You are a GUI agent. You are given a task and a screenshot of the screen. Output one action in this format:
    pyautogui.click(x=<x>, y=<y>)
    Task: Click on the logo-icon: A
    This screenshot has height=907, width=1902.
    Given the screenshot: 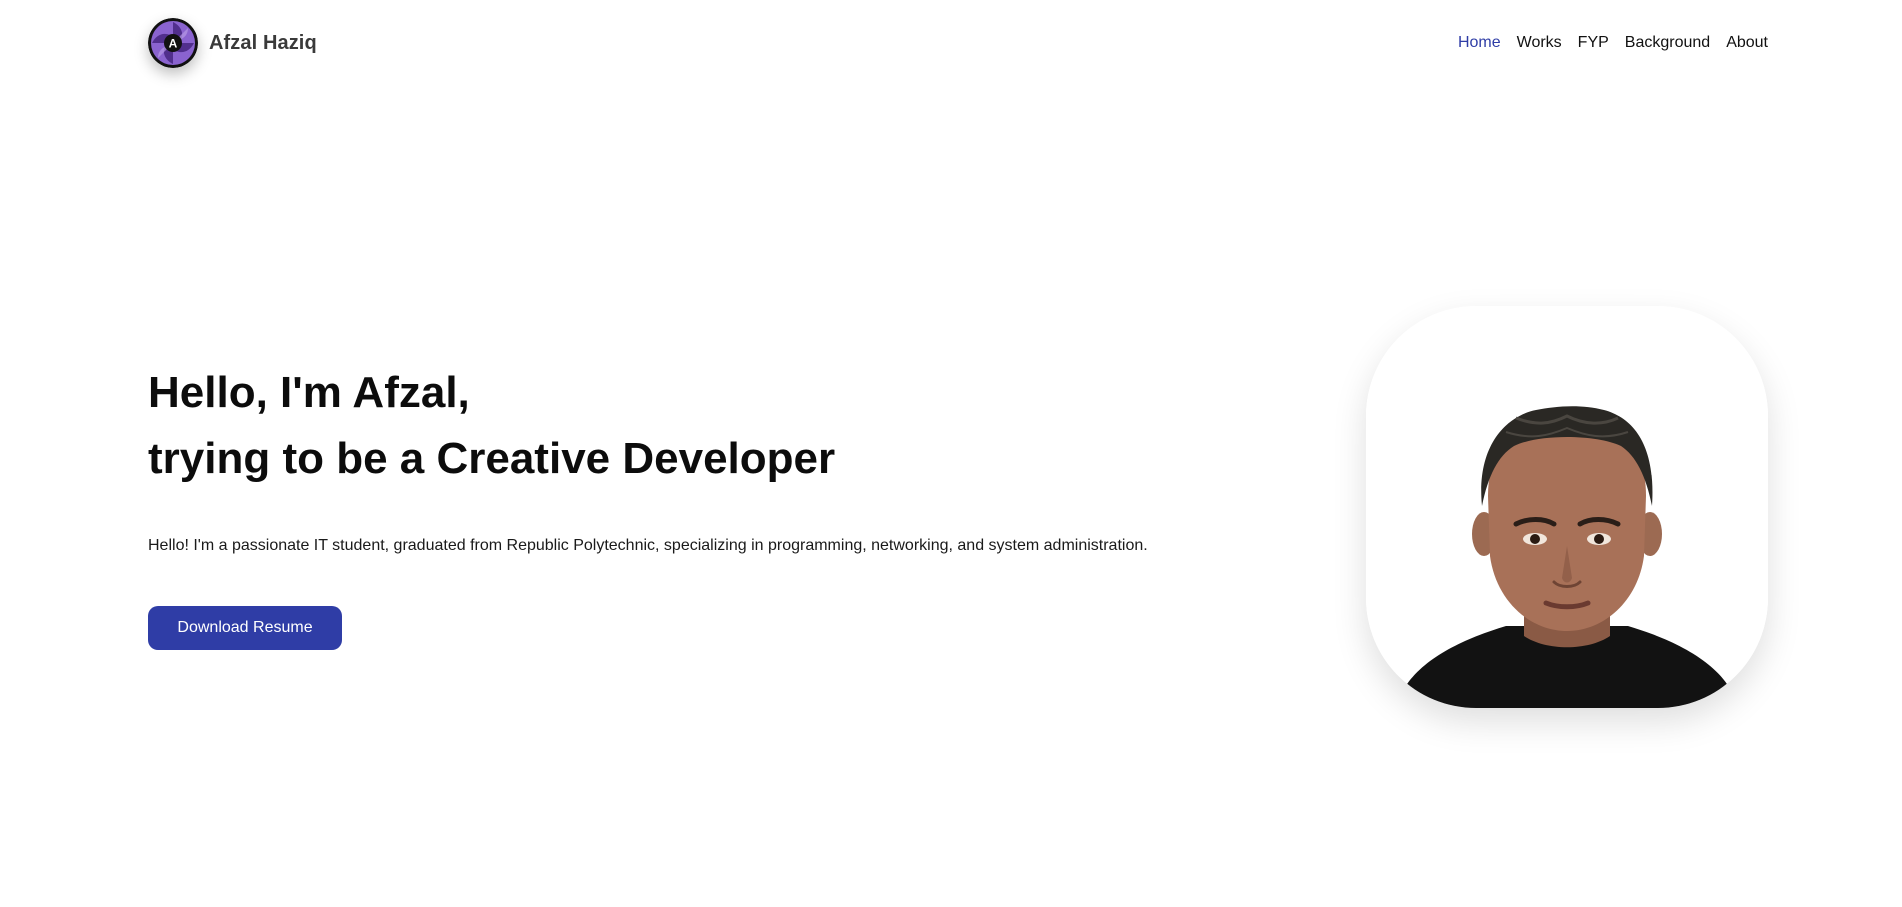 What is the action you would take?
    pyautogui.click(x=173, y=43)
    